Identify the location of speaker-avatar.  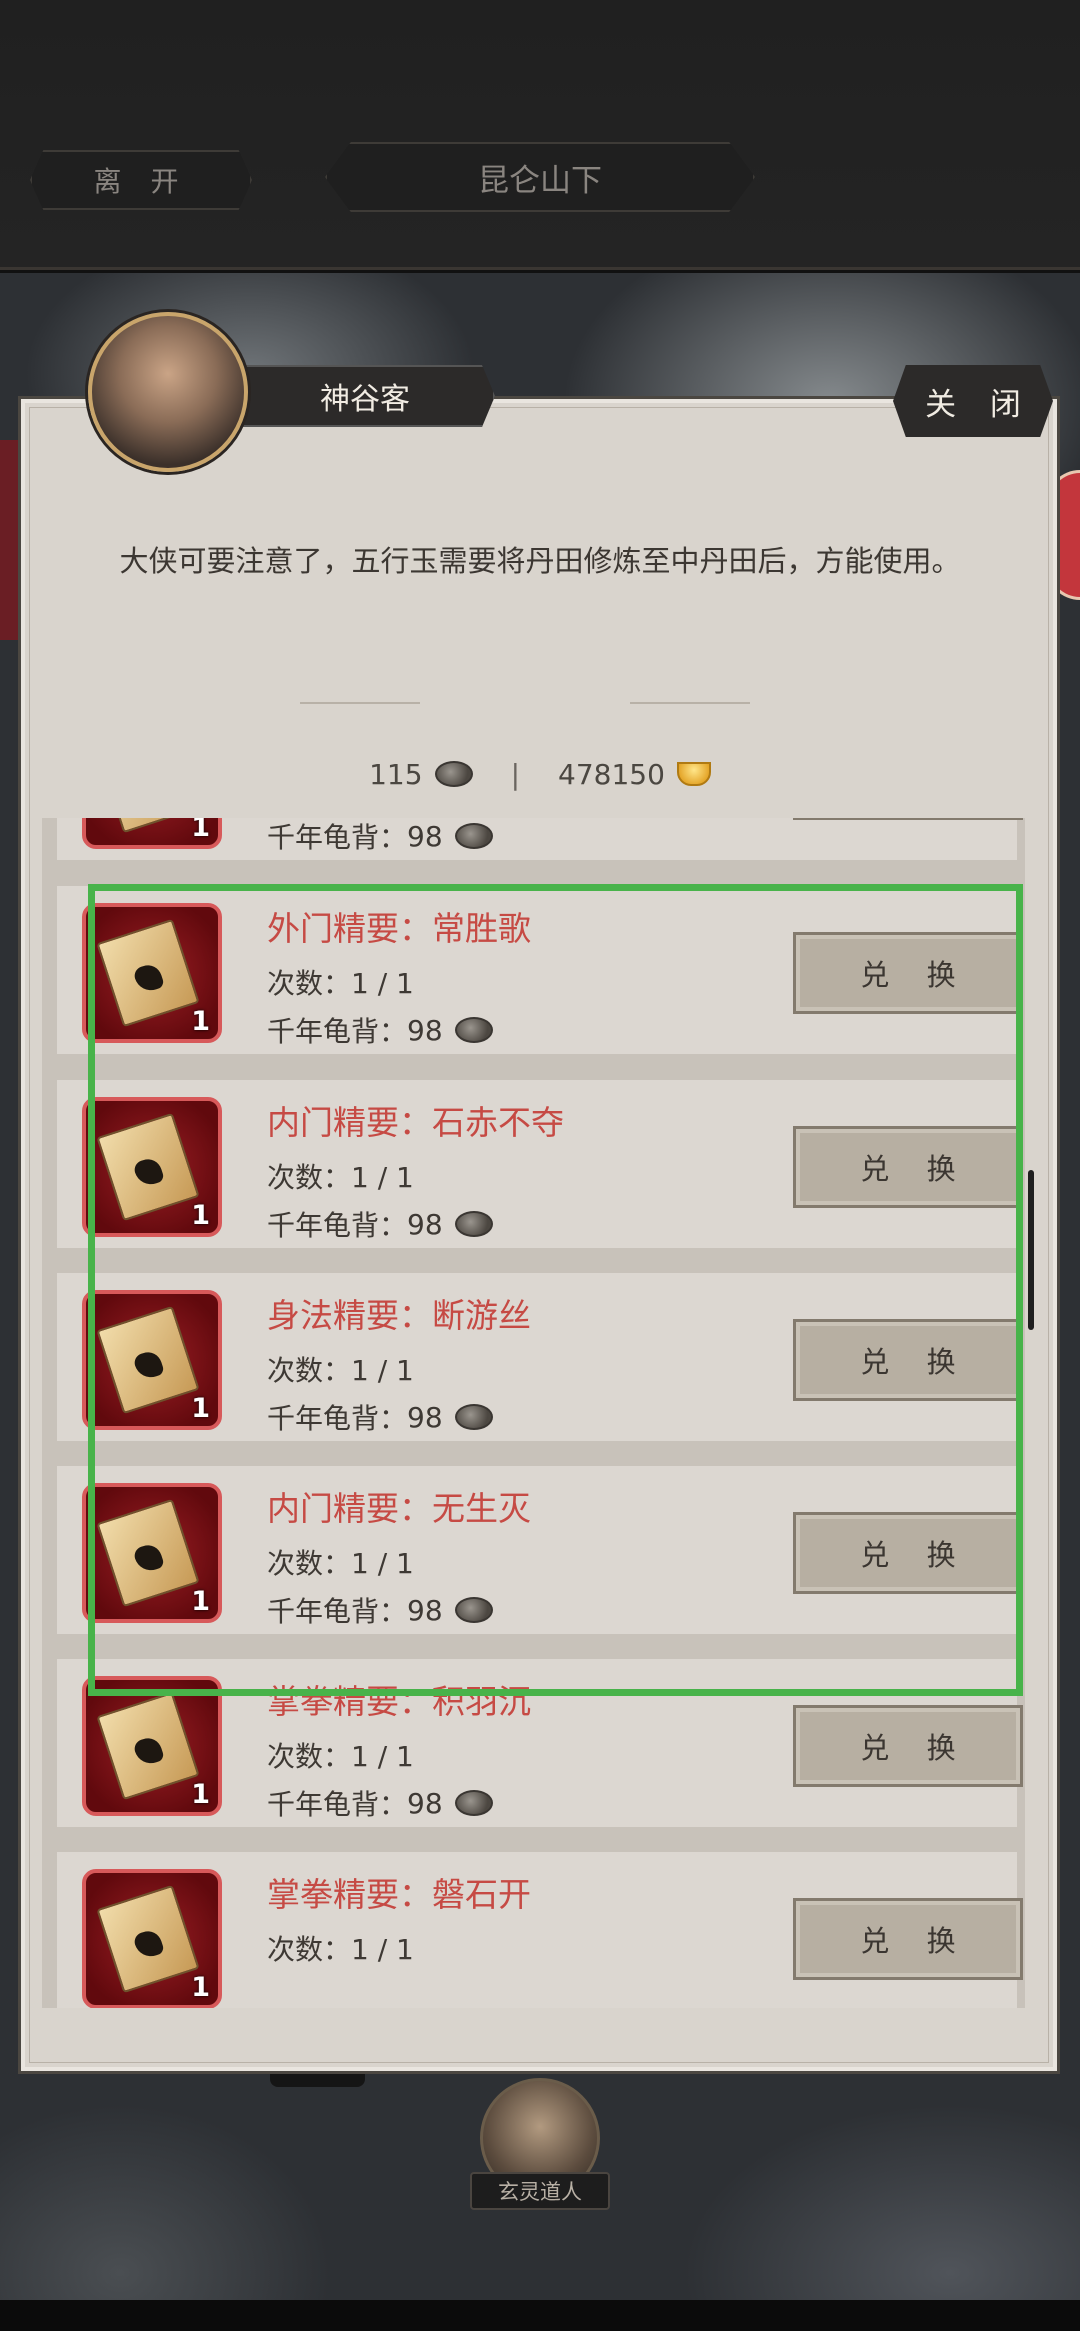
(168, 392).